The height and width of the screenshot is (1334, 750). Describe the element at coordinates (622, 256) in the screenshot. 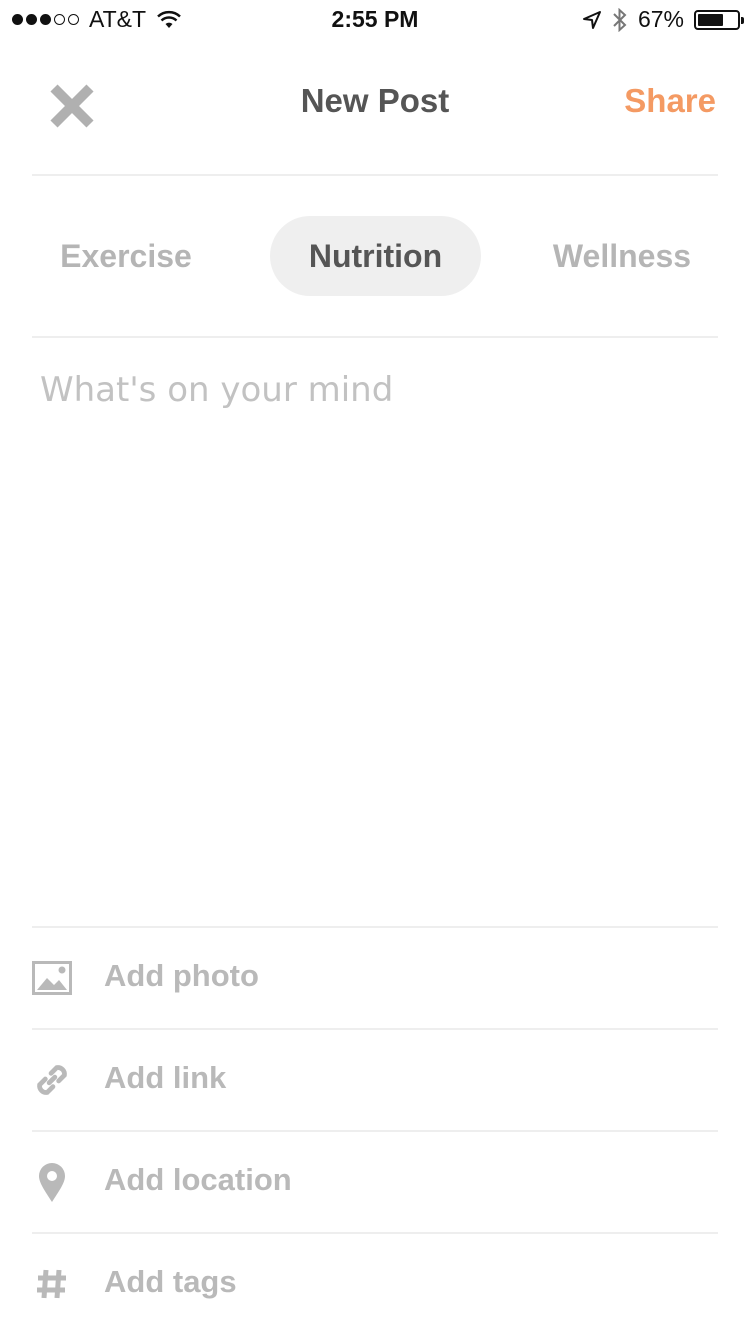

I see `tab-wellness: Wellness` at that location.